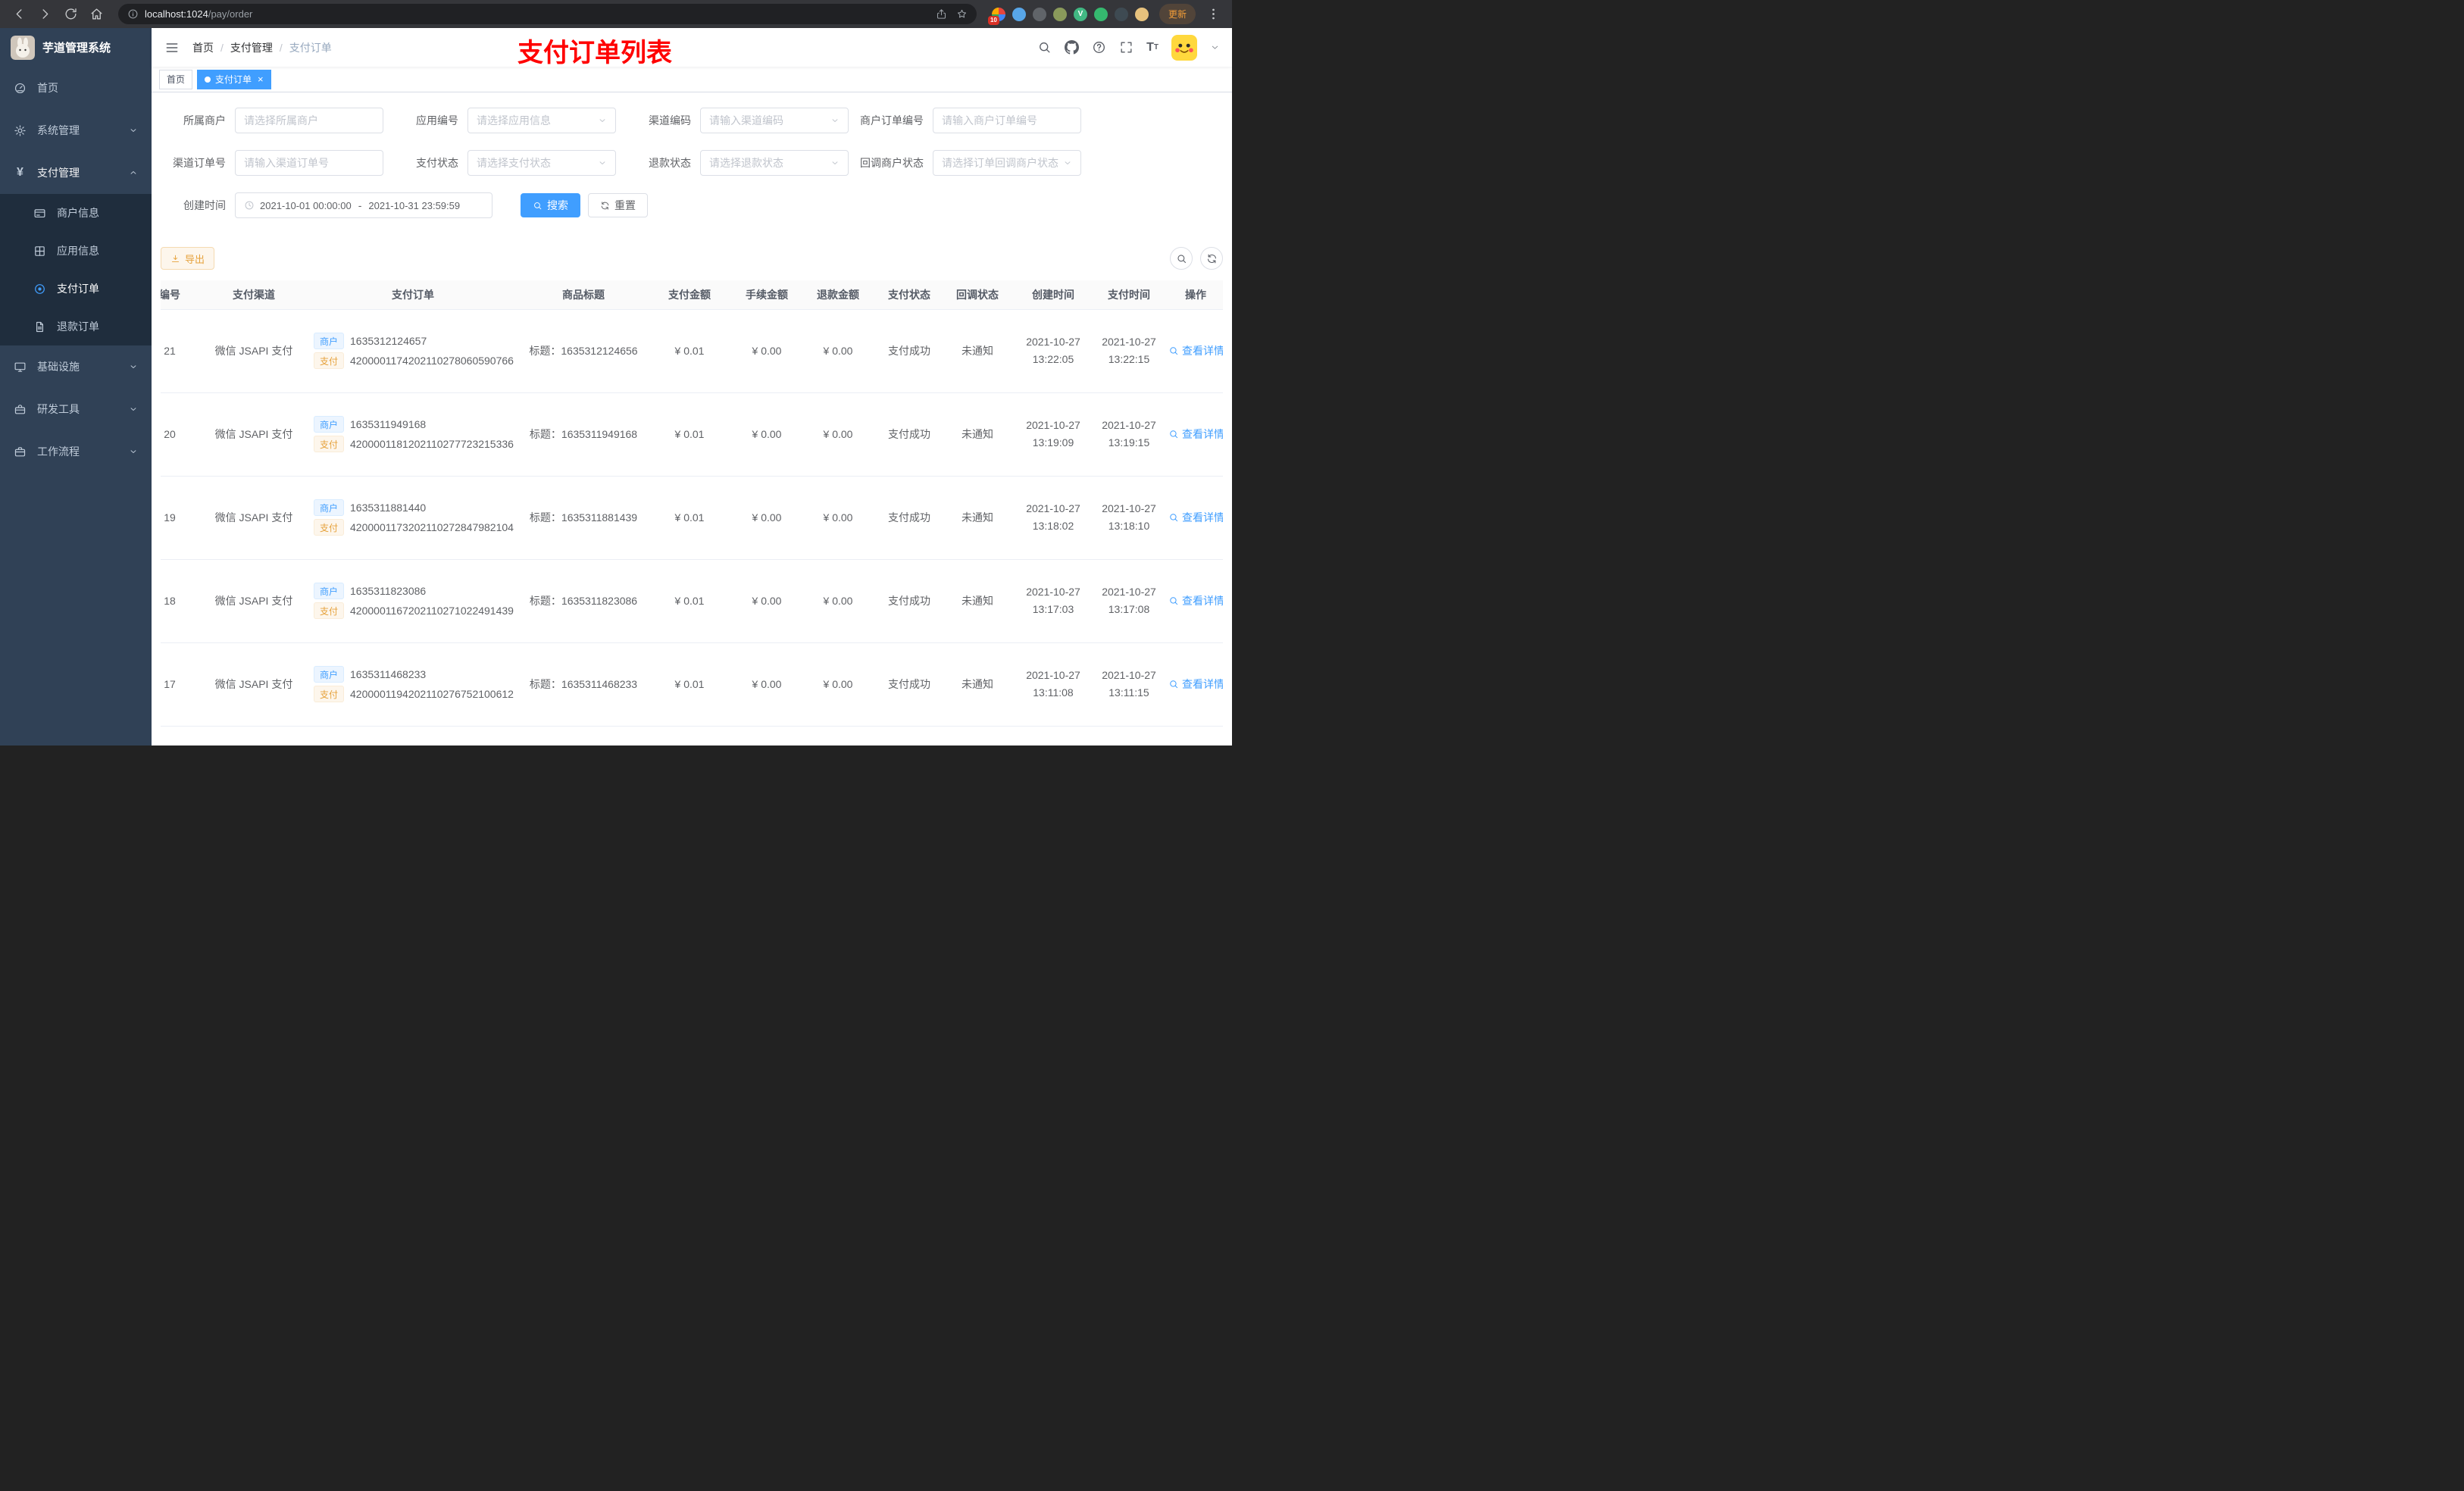 The height and width of the screenshot is (1491, 2464). Describe the element at coordinates (1100, 14) in the screenshot. I see `chat-extension-icon` at that location.